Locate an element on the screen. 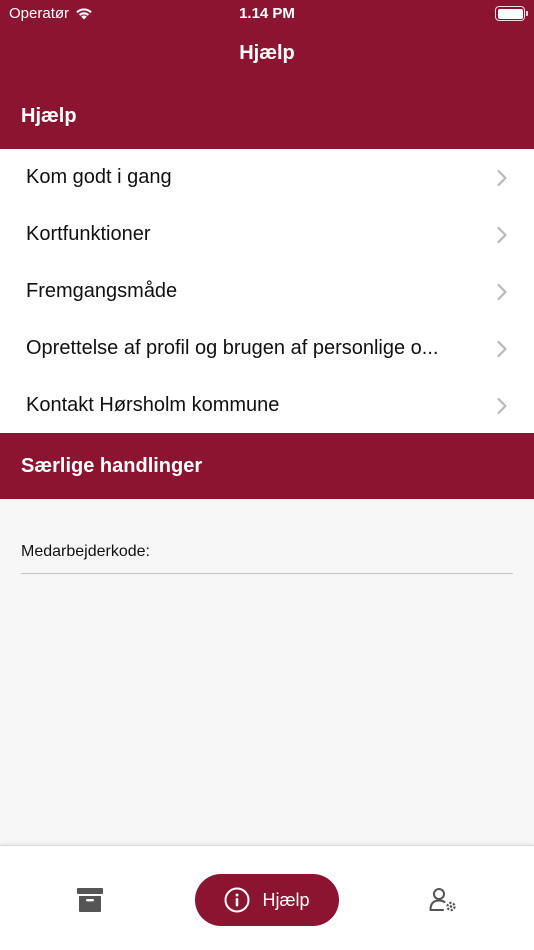  user-settings-icon is located at coordinates (442, 900).